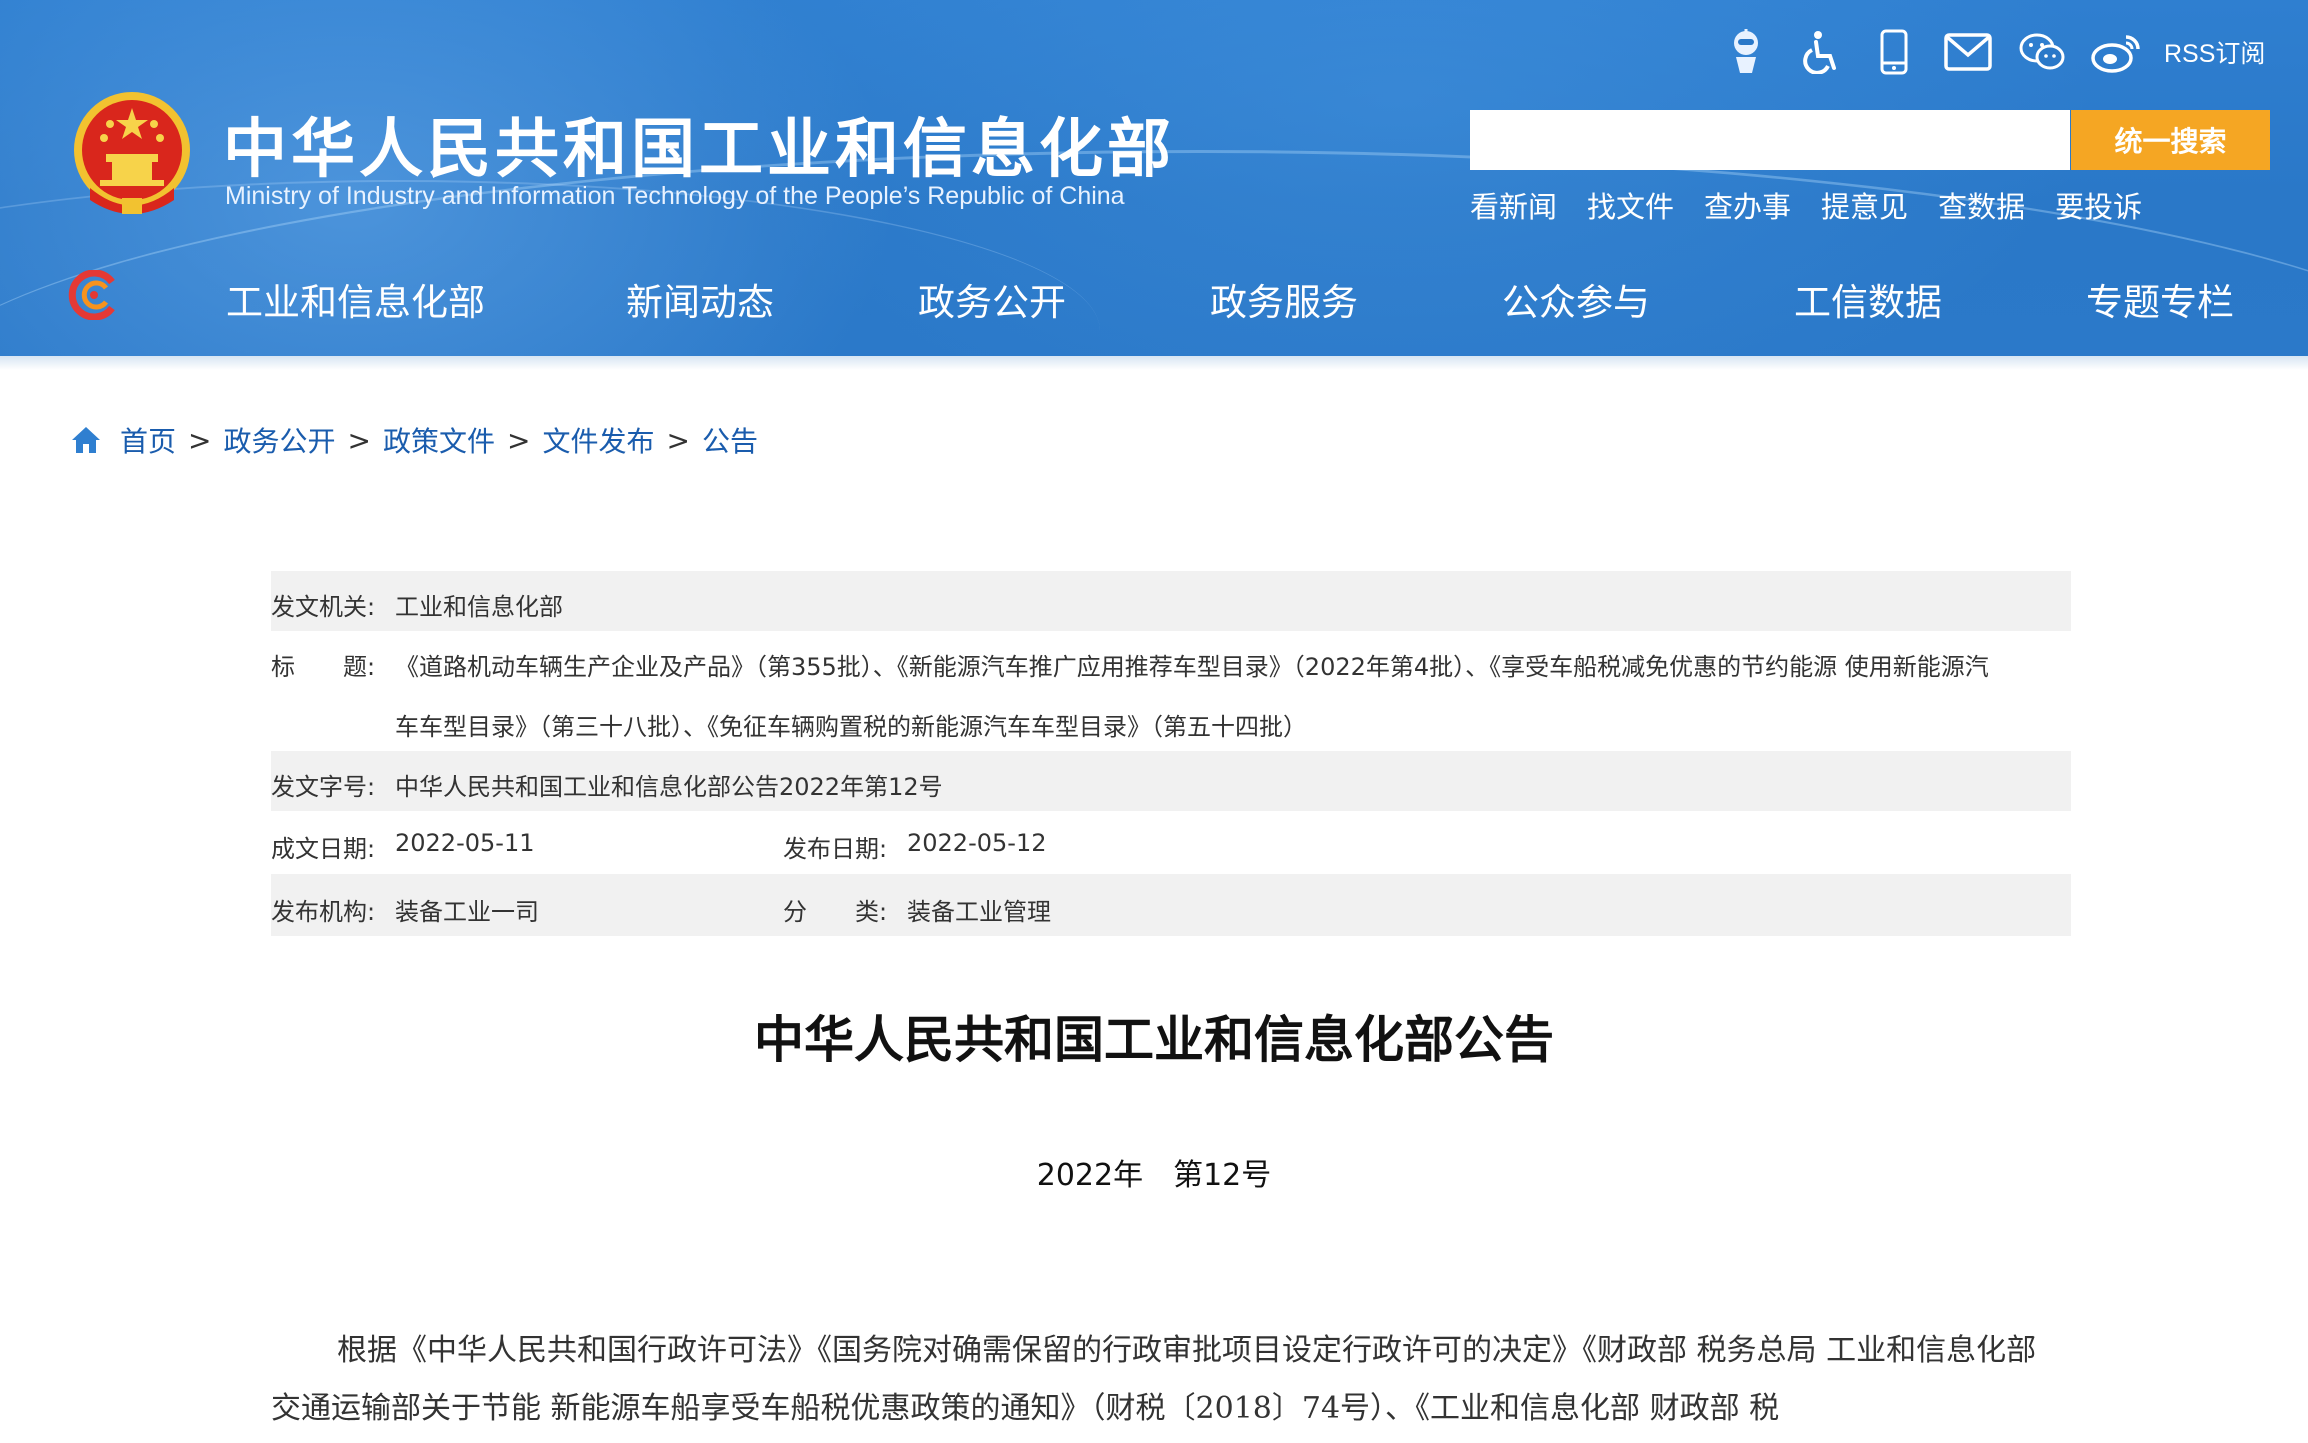 This screenshot has height=1443, width=2308. I want to click on utility-bar: RSS订阅, so click(1992, 52).